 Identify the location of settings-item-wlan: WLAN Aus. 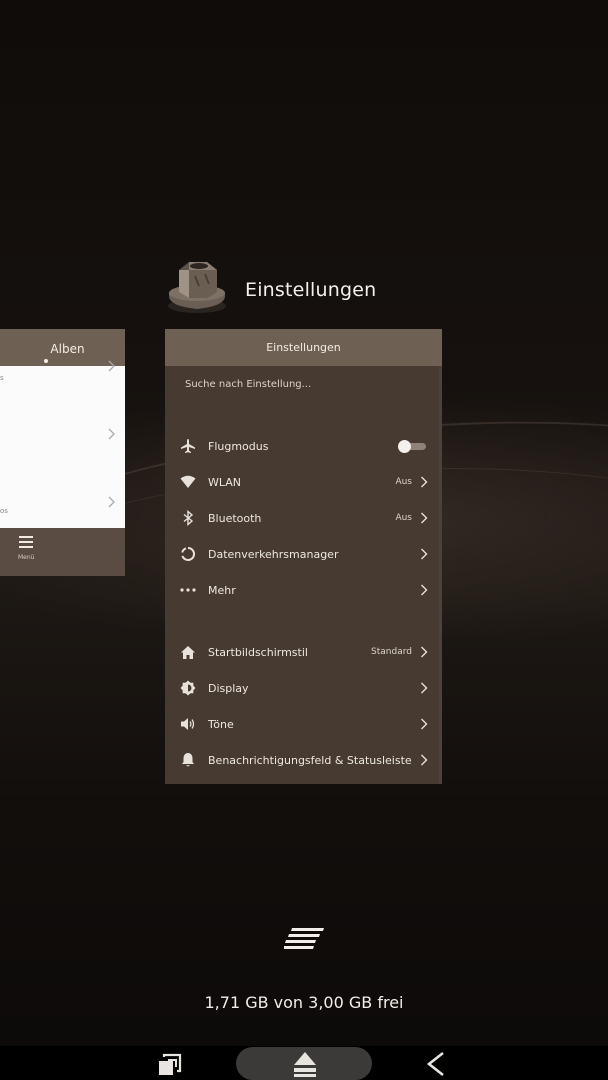
(303, 482).